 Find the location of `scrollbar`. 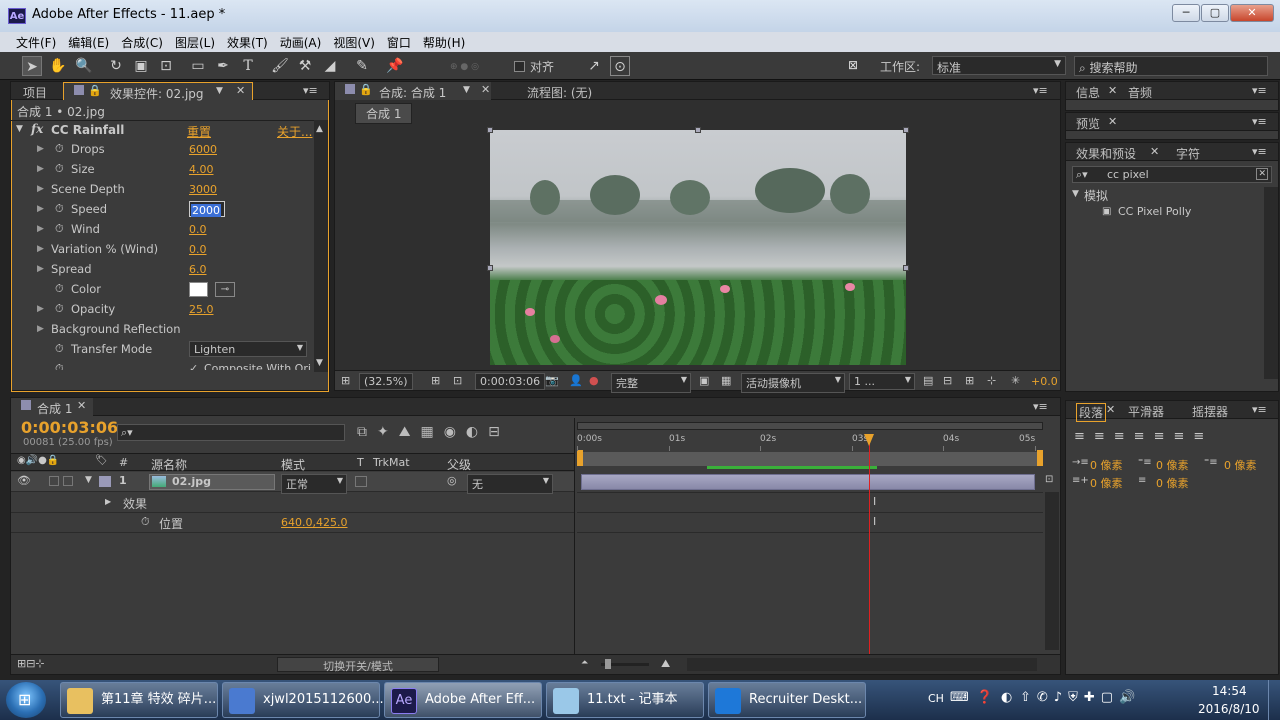

scrollbar is located at coordinates (1271, 283).